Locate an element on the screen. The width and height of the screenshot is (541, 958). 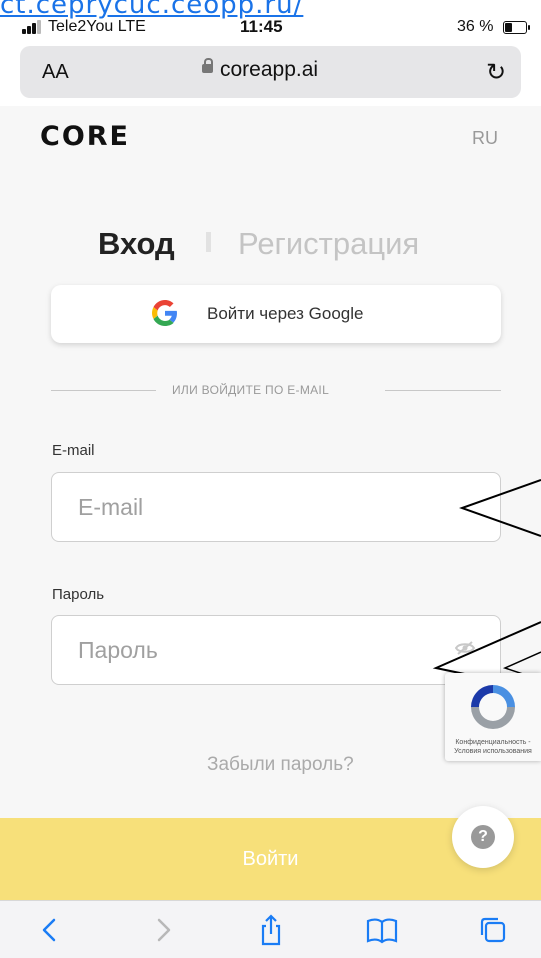
core-logo: CORE is located at coordinates (85, 136).